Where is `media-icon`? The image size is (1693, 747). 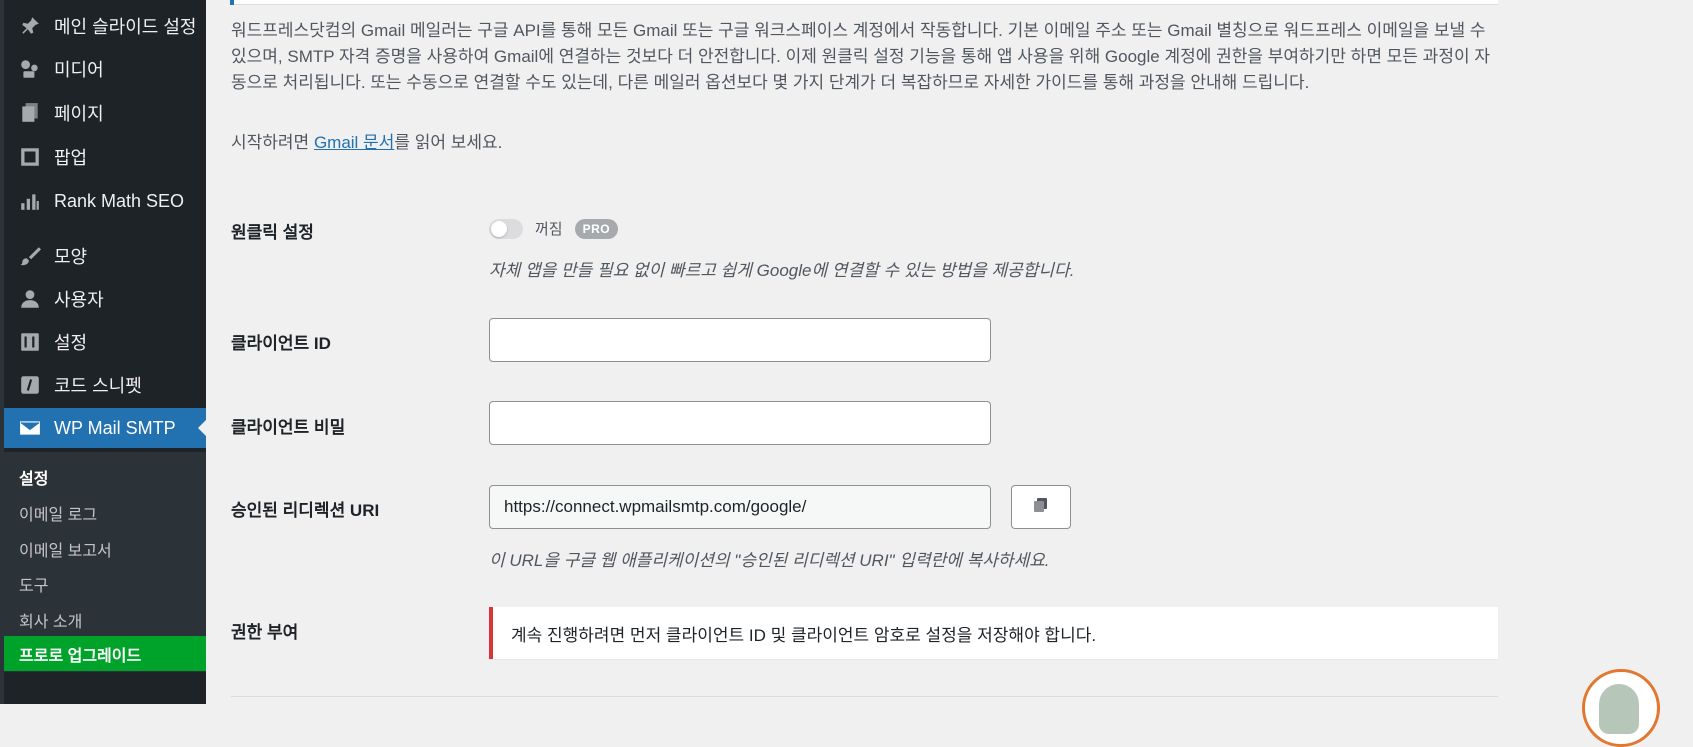 media-icon is located at coordinates (30, 69).